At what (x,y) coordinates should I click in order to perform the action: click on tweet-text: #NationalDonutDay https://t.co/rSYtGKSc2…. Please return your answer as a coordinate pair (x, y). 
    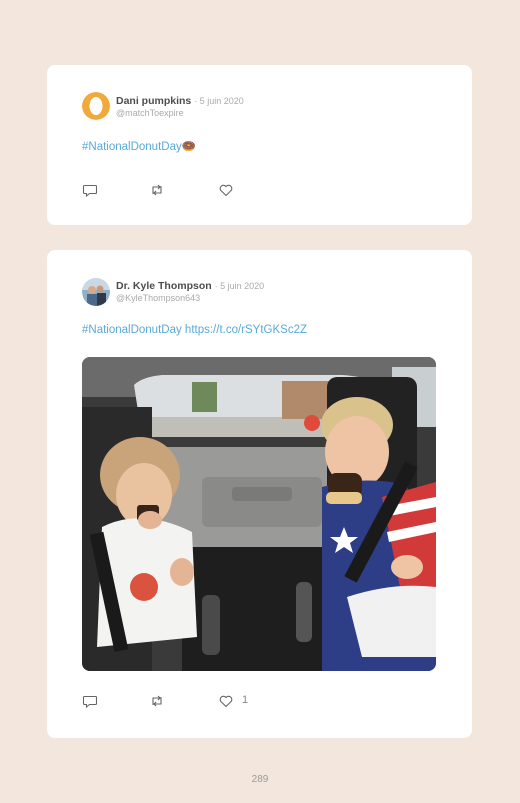
    Looking at the image, I should click on (194, 330).